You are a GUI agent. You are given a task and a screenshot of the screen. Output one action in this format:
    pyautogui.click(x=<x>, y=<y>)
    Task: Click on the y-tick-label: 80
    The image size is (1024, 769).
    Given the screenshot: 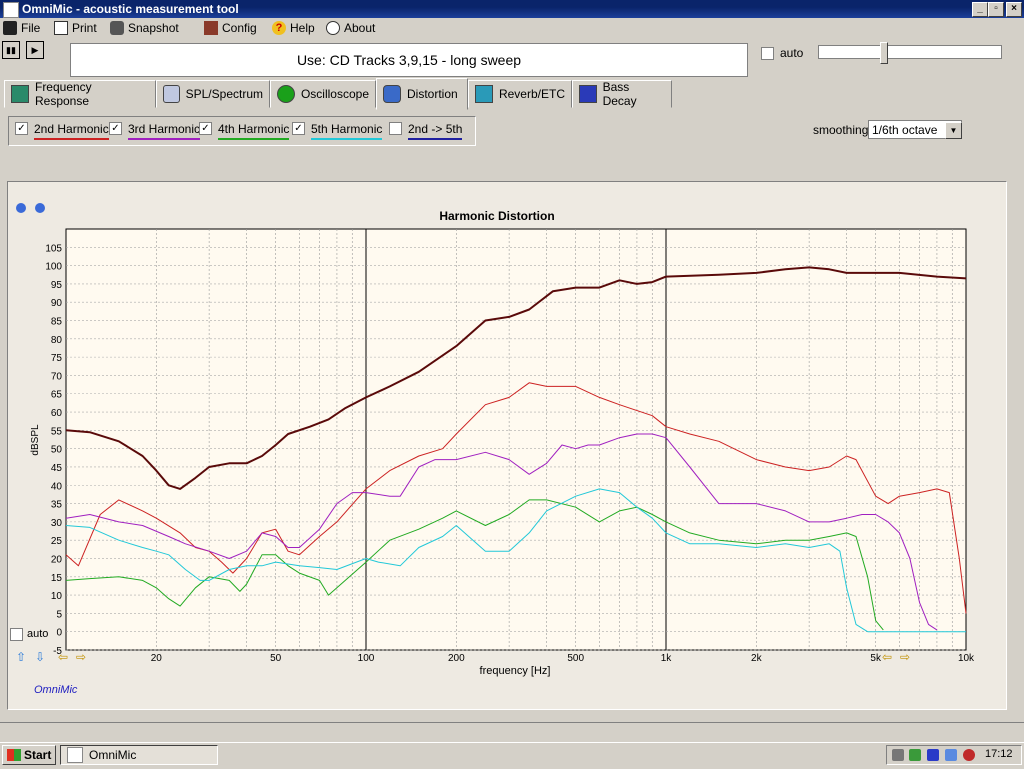 What is the action you would take?
    pyautogui.click(x=57, y=340)
    